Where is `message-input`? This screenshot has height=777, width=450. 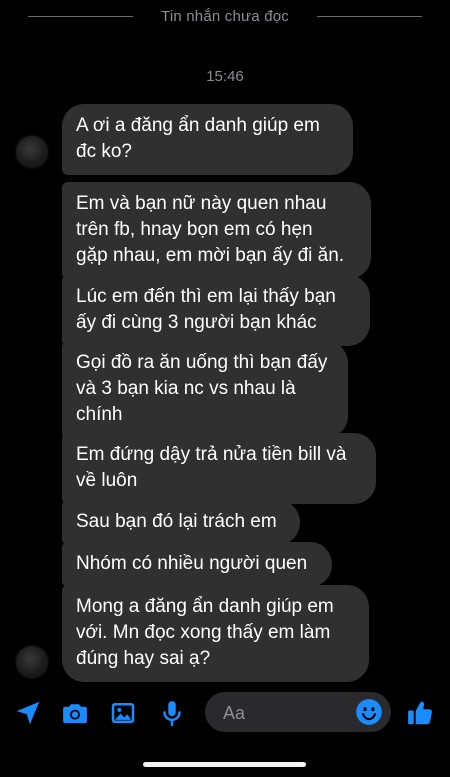
message-input is located at coordinates (283, 713).